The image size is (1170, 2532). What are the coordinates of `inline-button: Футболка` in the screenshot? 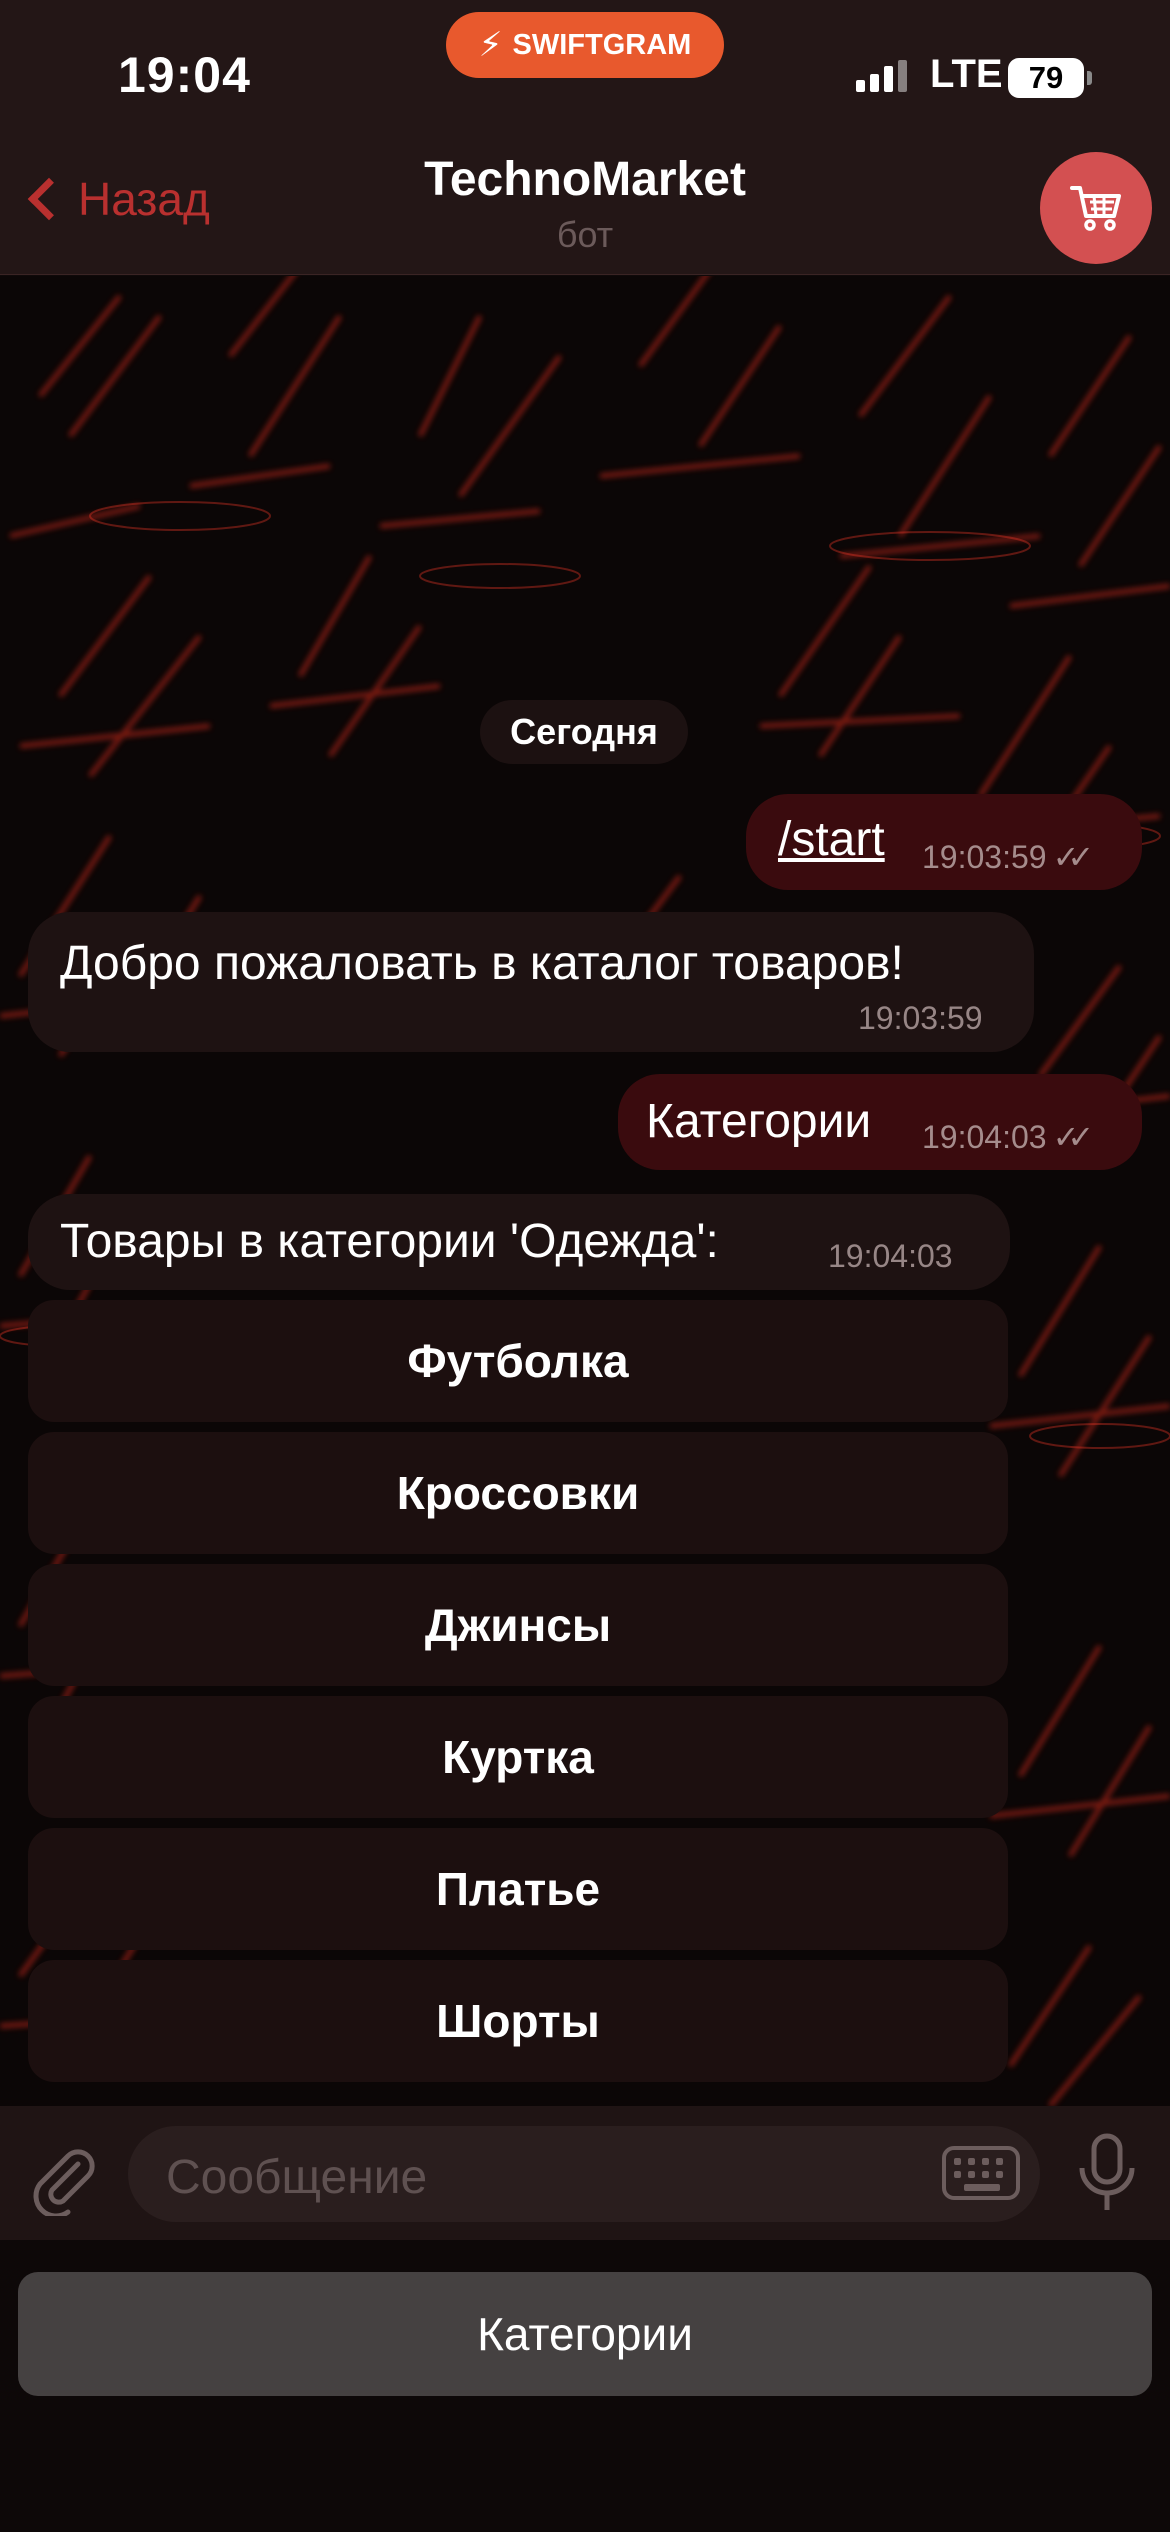 It's located at (518, 1361).